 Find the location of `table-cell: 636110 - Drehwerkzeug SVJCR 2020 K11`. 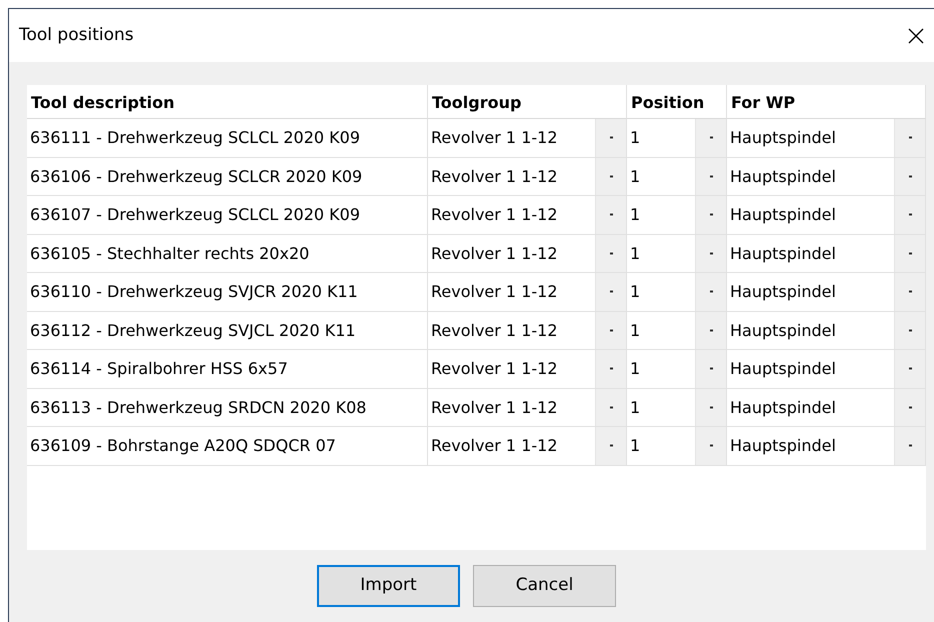

table-cell: 636110 - Drehwerkzeug SVJCR 2020 K11 is located at coordinates (227, 292).